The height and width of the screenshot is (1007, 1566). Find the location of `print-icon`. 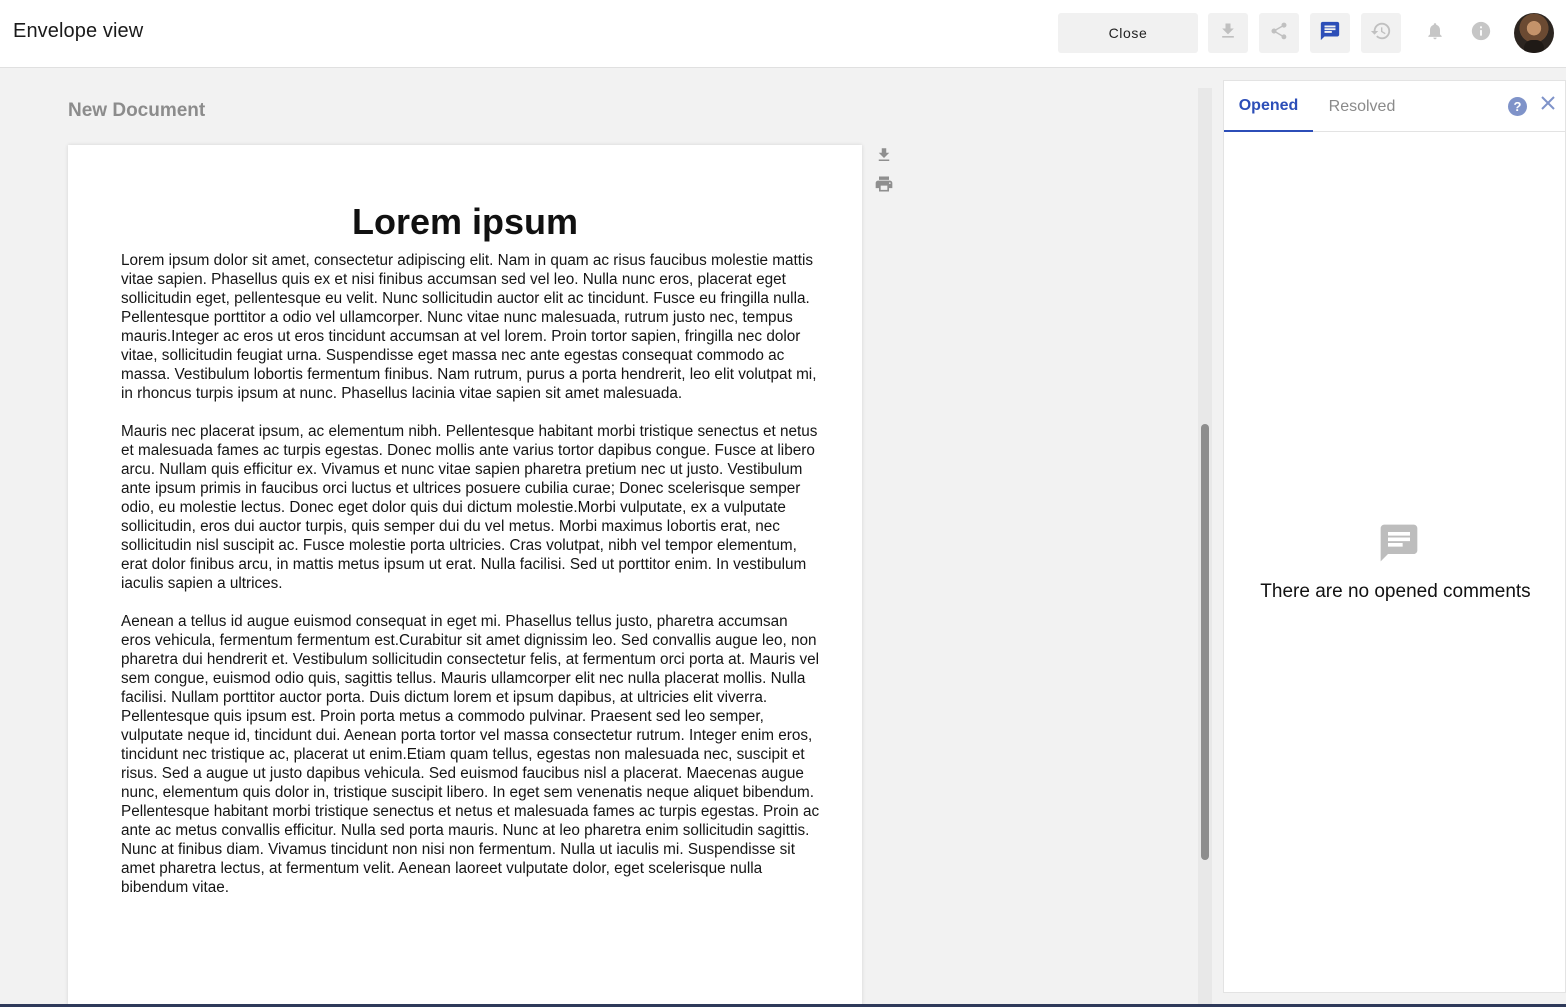

print-icon is located at coordinates (884, 186).